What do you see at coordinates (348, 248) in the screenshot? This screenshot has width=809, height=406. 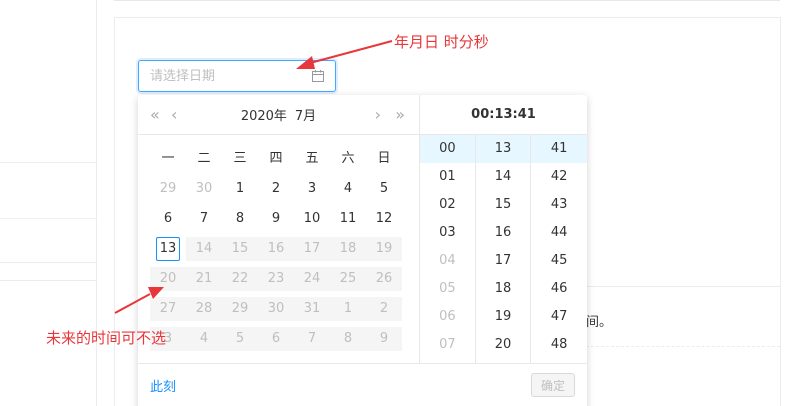 I see `calendar-day-label: 18` at bounding box center [348, 248].